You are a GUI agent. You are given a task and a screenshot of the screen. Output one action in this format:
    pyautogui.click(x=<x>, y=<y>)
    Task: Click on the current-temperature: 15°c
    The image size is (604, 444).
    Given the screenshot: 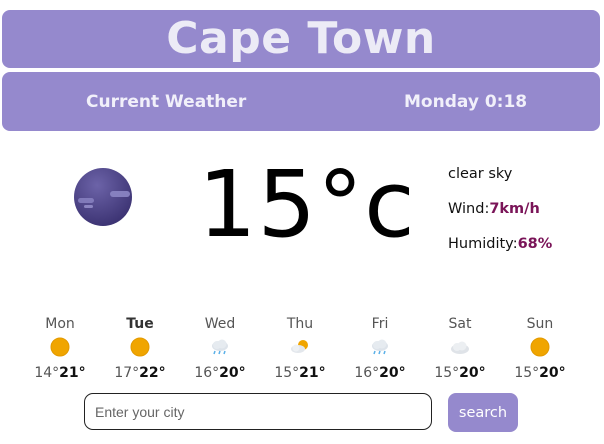 What is the action you would take?
    pyautogui.click(x=307, y=205)
    